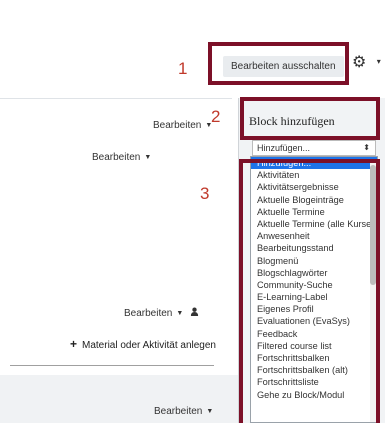 The height and width of the screenshot is (423, 385). I want to click on section-edit-menu-2: Bearbeiten ▼, so click(183, 411).